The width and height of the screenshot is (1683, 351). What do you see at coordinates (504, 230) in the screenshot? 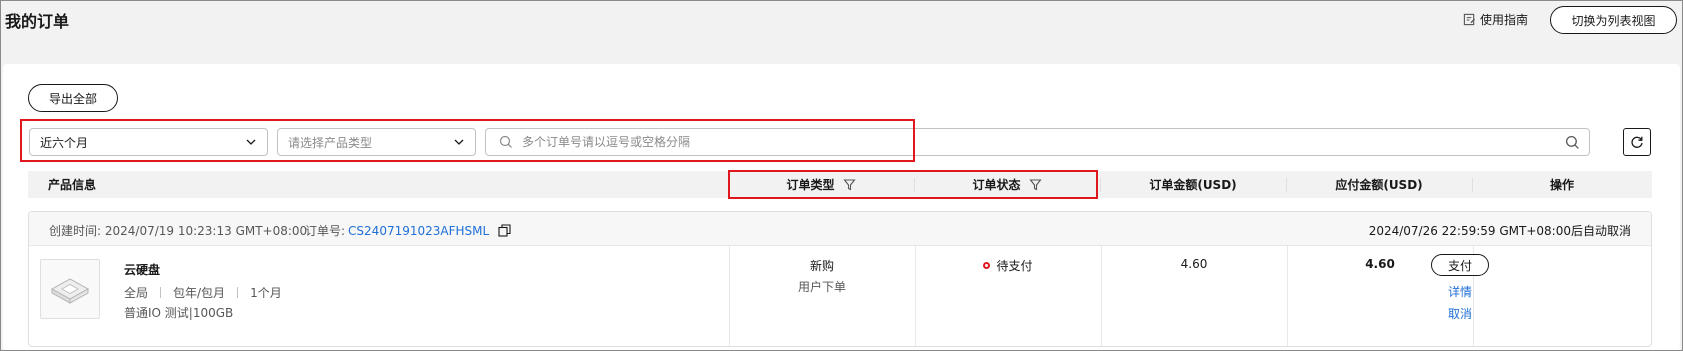
I see `copy-icon` at bounding box center [504, 230].